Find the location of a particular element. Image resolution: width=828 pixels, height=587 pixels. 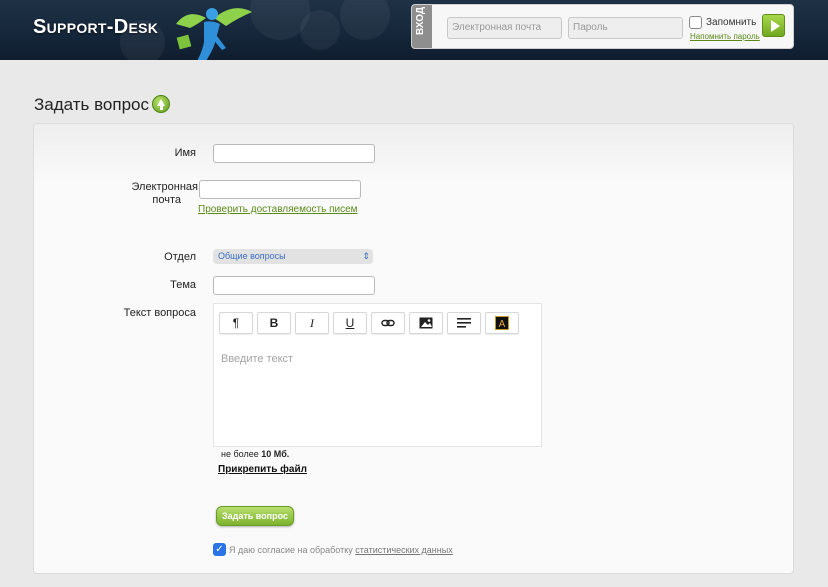

image-button is located at coordinates (426, 323).